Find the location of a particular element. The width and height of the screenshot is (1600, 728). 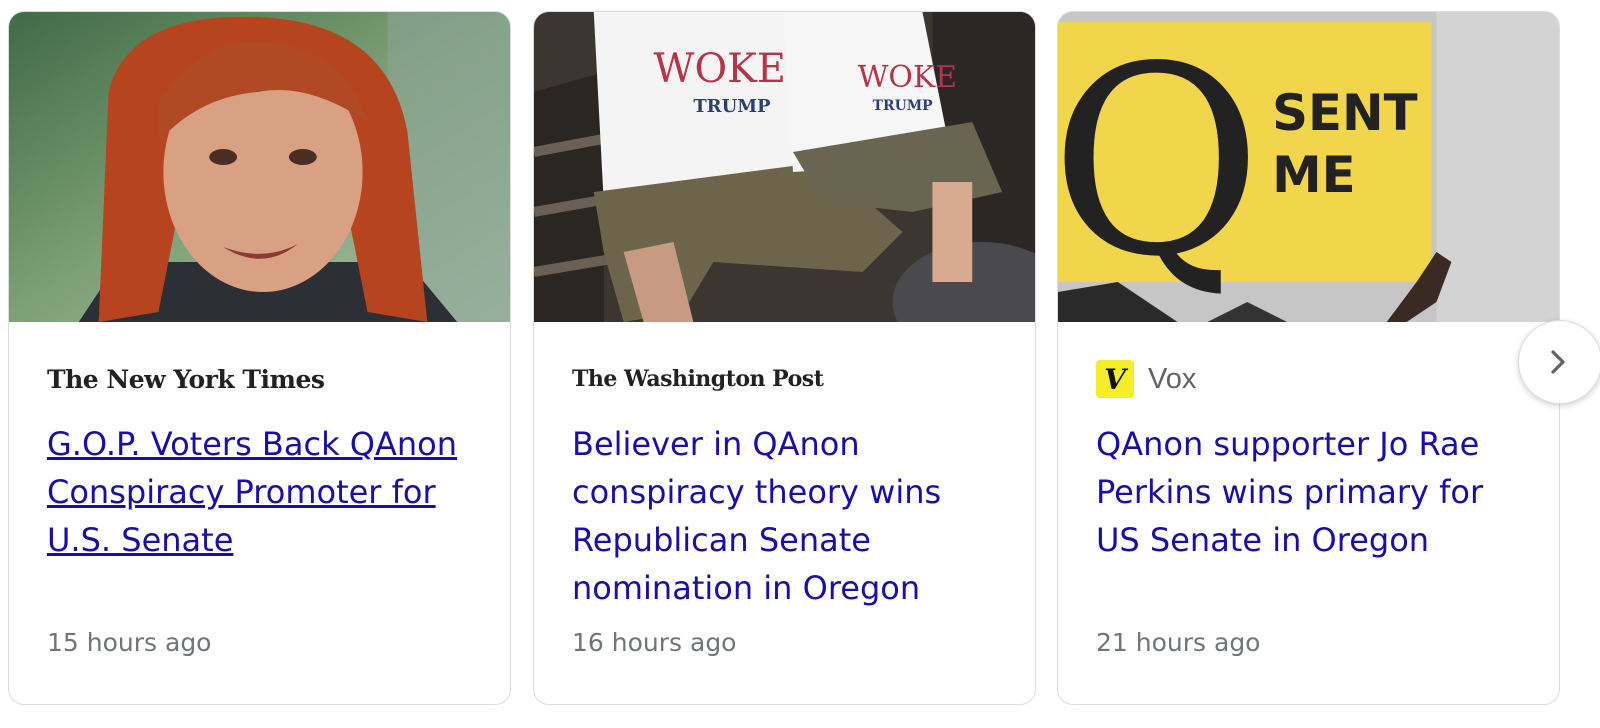

nyt-logo: The New York Times is located at coordinates (186, 379).